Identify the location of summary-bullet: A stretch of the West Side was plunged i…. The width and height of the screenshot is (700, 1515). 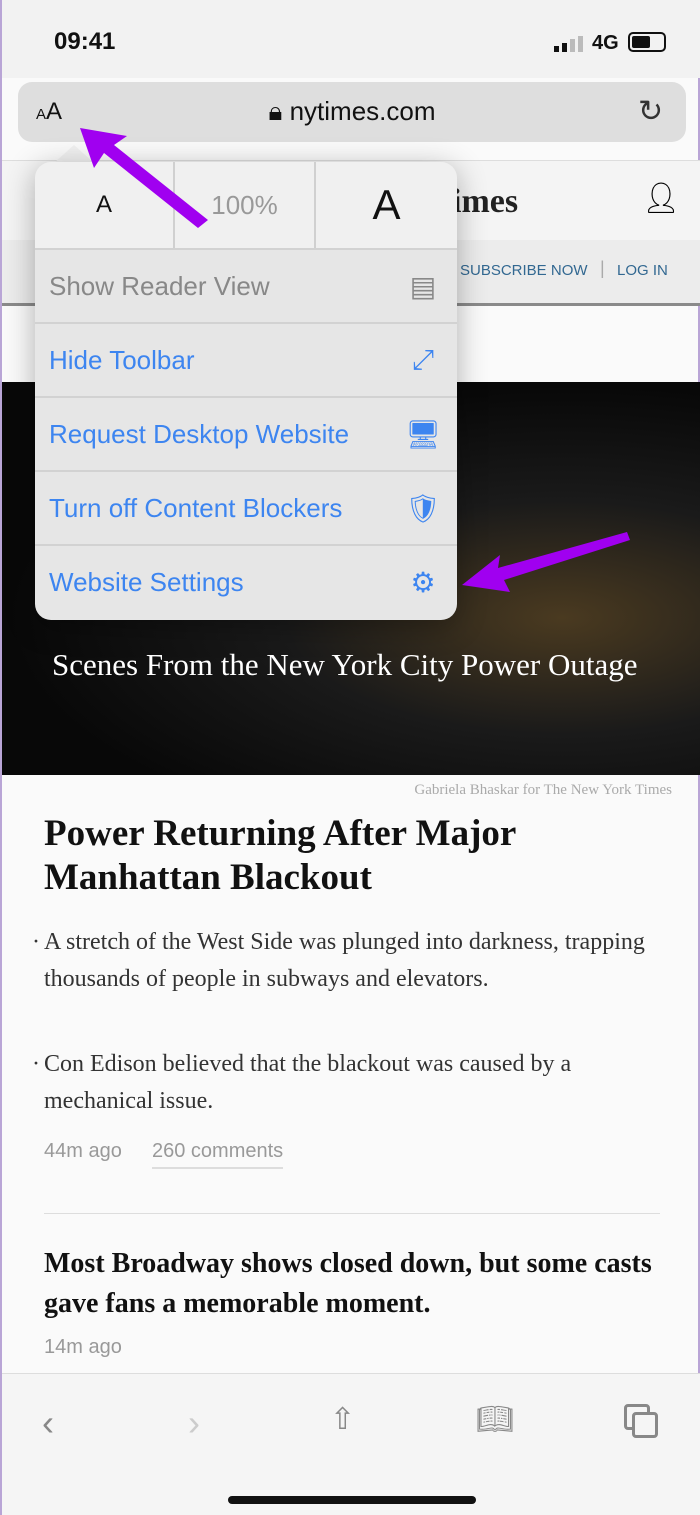
(352, 961).